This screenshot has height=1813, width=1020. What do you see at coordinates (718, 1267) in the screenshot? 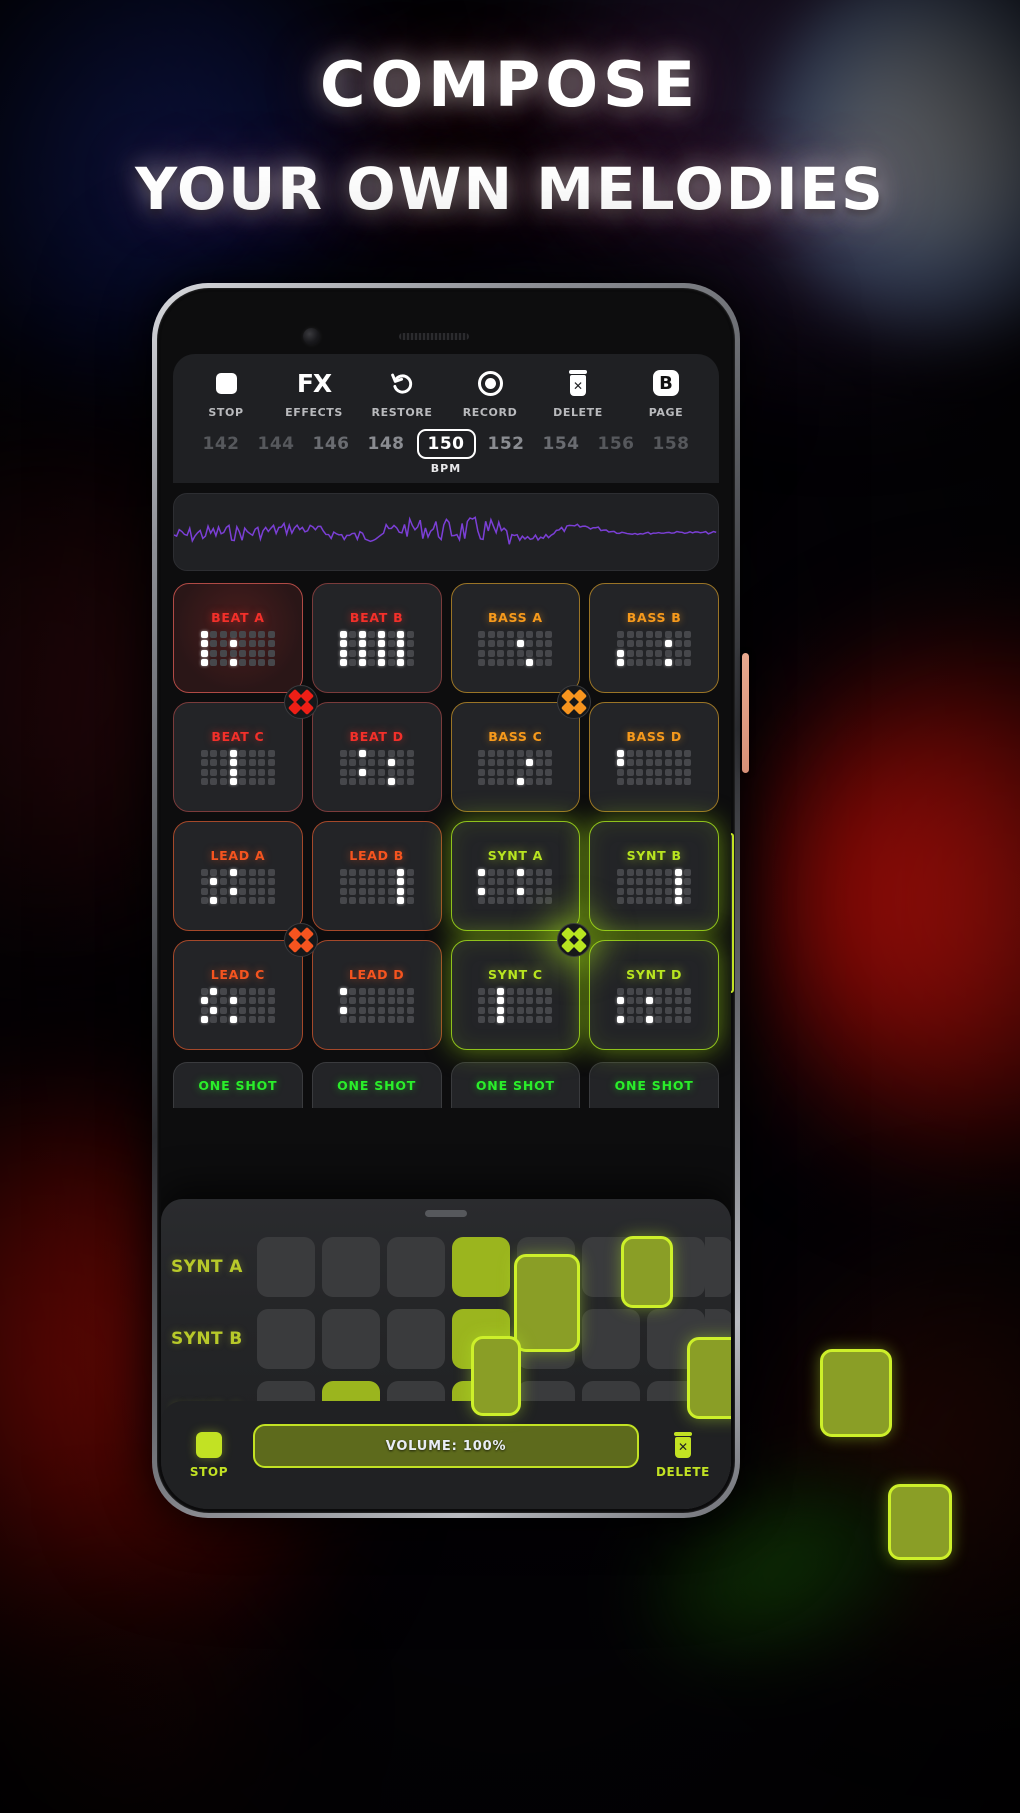
I see `sequencer-cell-partial` at bounding box center [718, 1267].